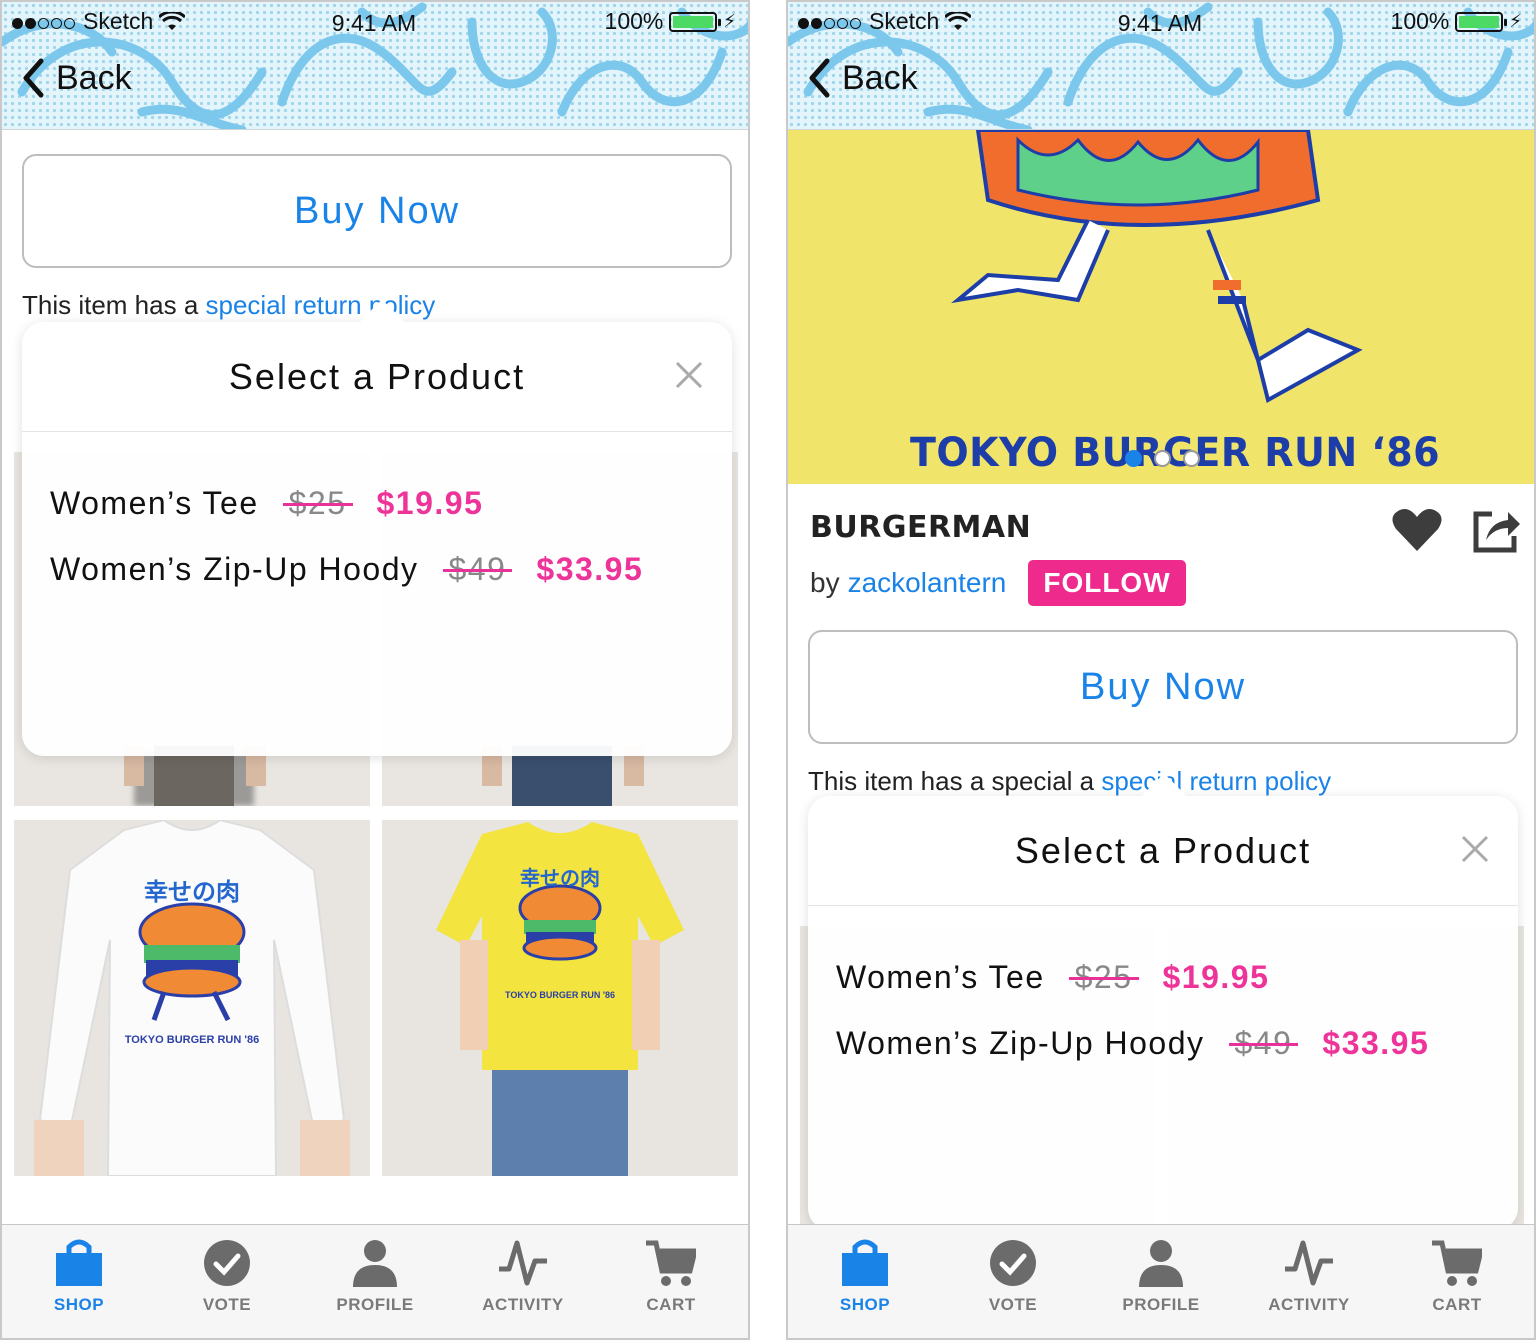 This screenshot has width=1536, height=1340. Describe the element at coordinates (114, 305) in the screenshot. I see `policy-prefix: This item has a` at that location.